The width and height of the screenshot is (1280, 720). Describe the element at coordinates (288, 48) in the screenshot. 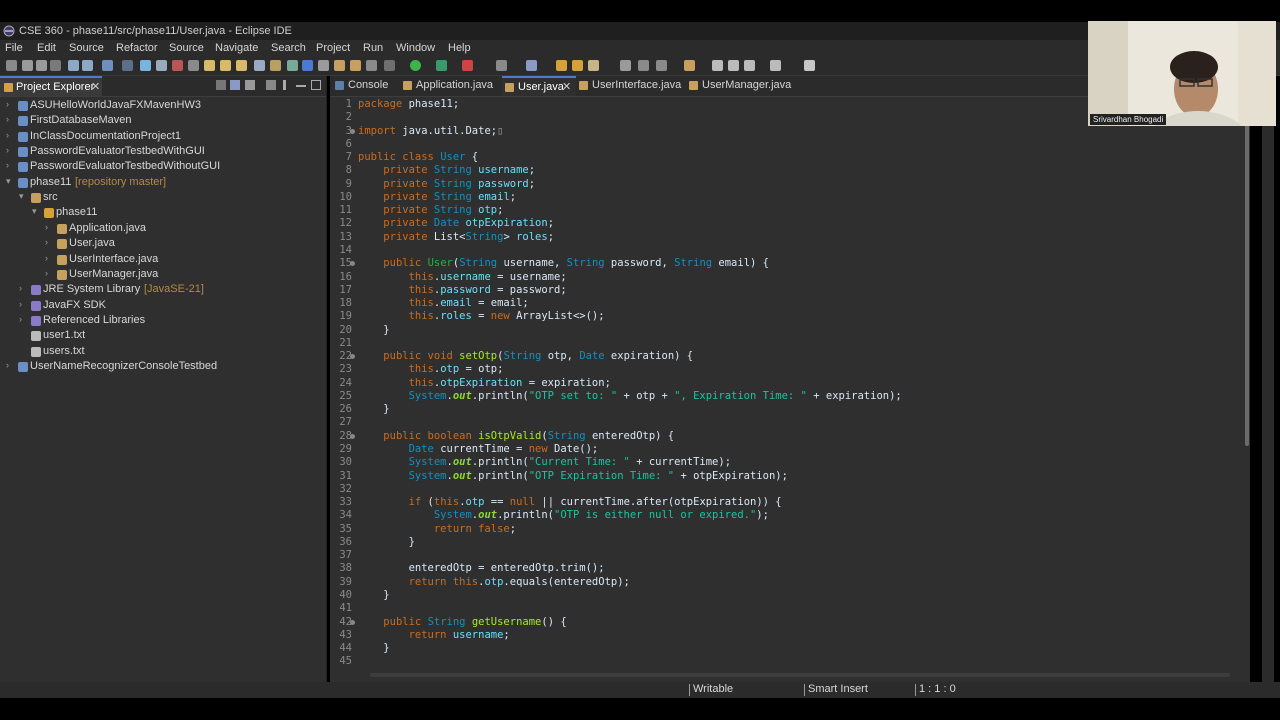

I see `menu-search: Search` at that location.